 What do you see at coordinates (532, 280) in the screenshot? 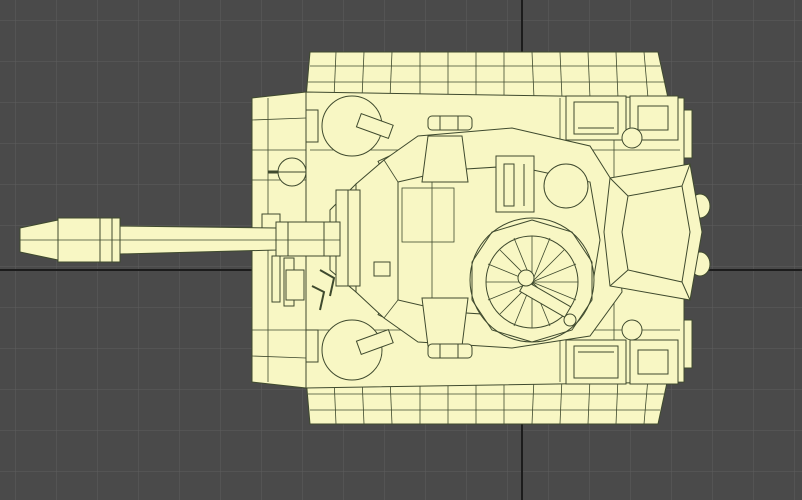
I see `commander-cupola` at bounding box center [532, 280].